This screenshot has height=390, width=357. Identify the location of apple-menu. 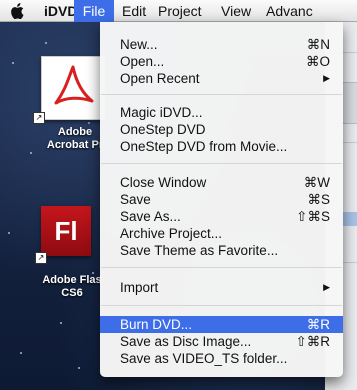
(17, 11).